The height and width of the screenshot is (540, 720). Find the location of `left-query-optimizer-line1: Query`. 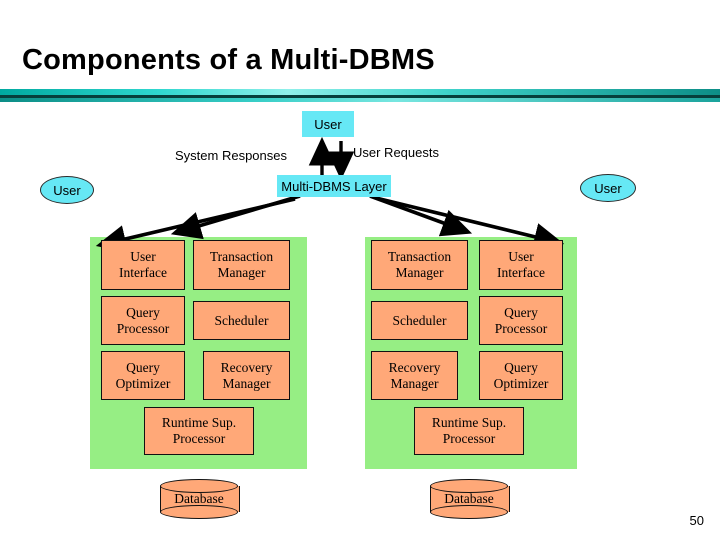

left-query-optimizer-line1: Query is located at coordinates (143, 367).